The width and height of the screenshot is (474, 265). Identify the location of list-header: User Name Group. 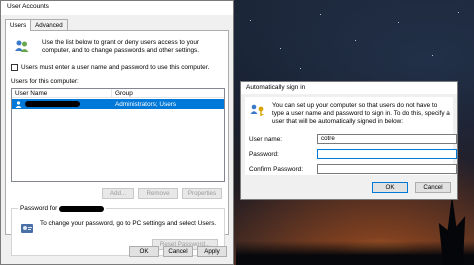
(118, 93).